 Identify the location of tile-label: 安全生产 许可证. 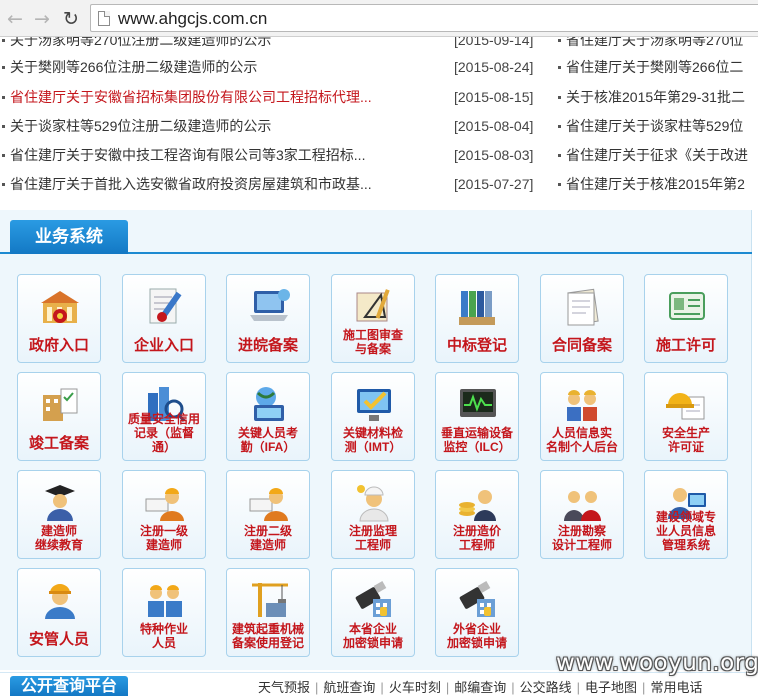
(686, 440).